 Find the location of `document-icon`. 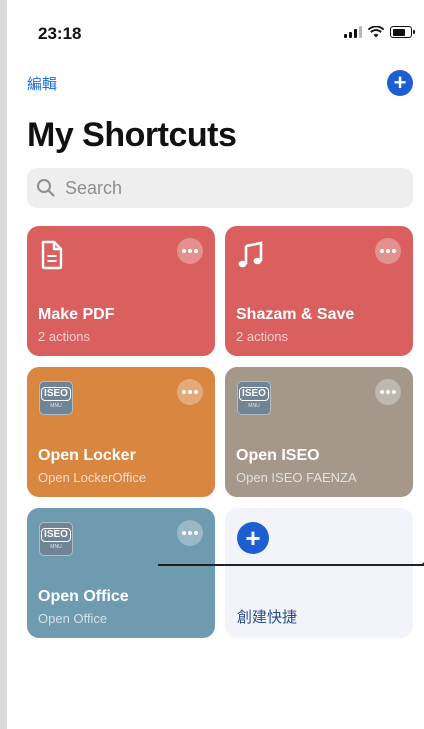

document-icon is located at coordinates (52, 255).